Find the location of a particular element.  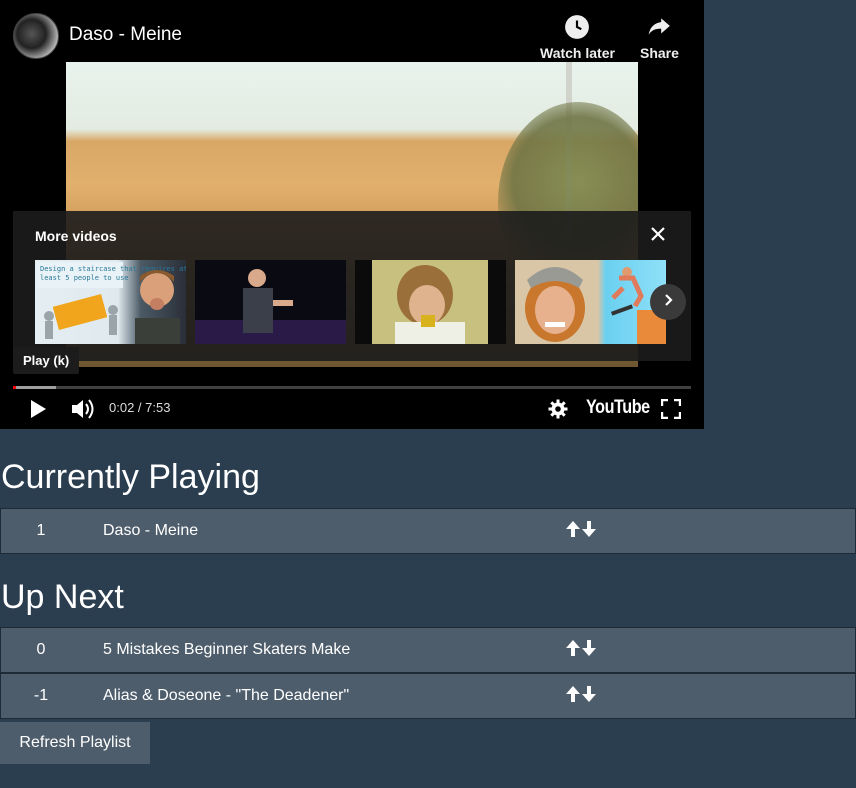

more-videos-title: More videos is located at coordinates (76, 236).